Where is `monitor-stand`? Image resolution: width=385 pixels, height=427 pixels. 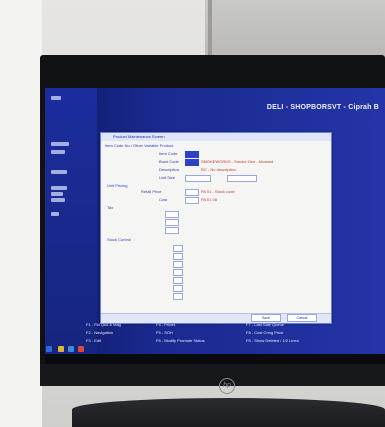 monitor-stand is located at coordinates (228, 412).